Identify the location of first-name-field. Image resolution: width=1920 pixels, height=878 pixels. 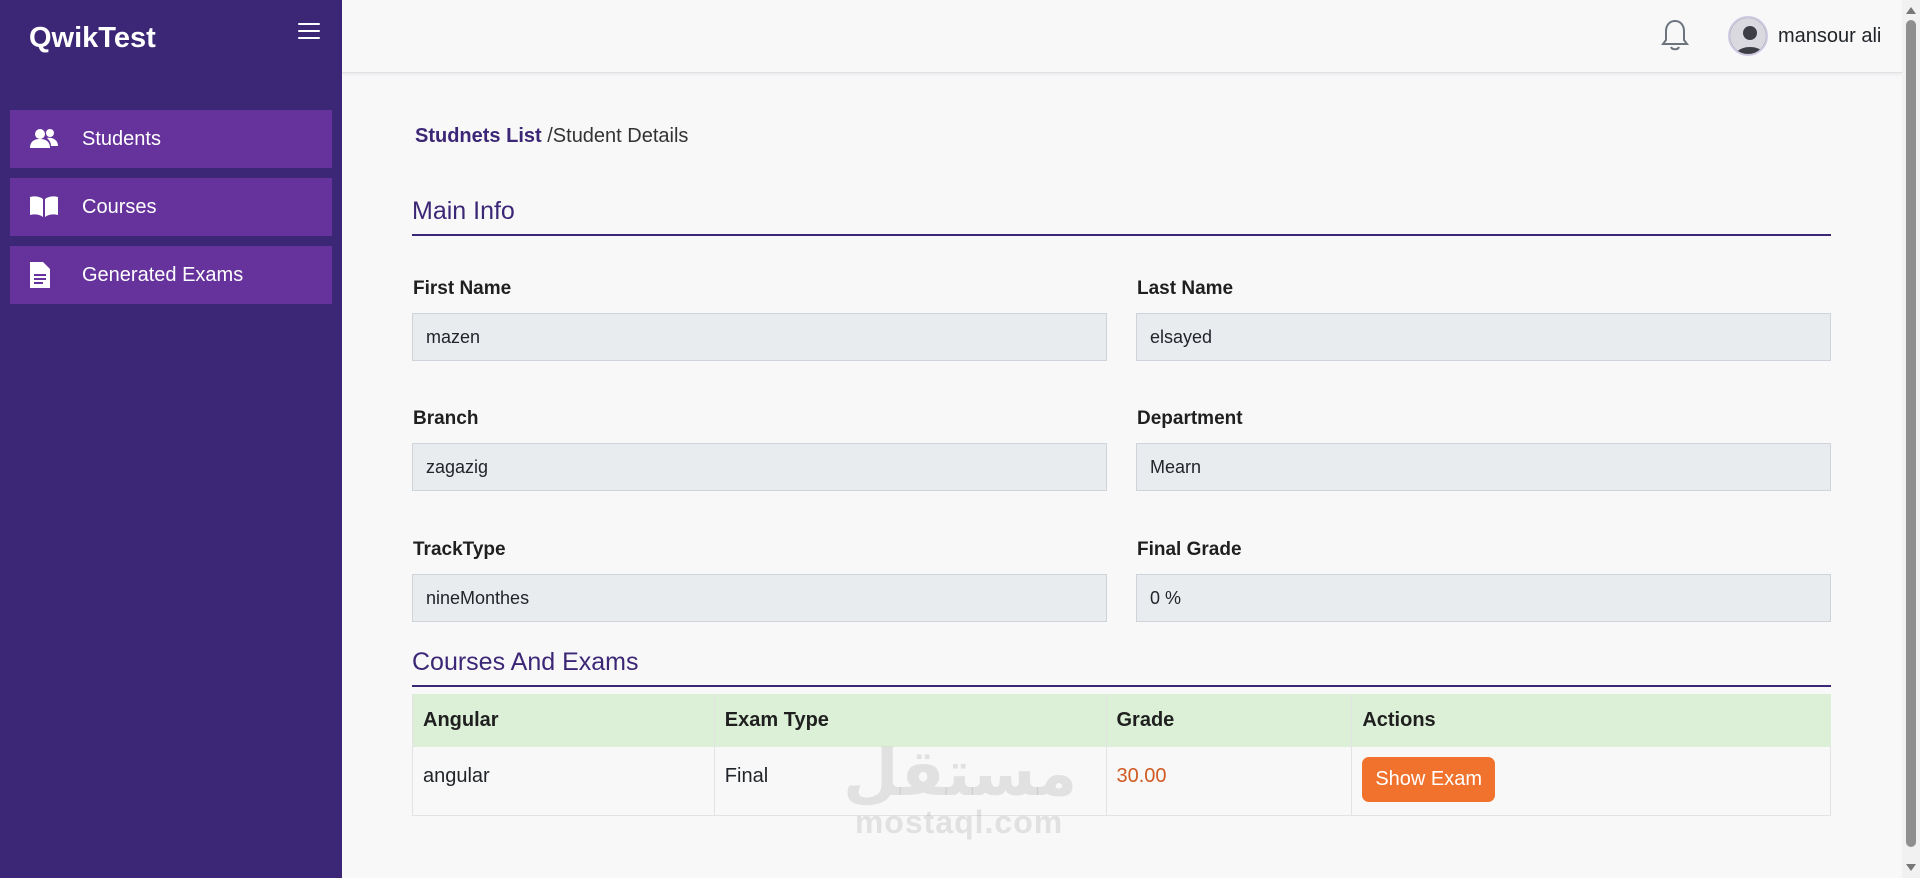
(759, 337).